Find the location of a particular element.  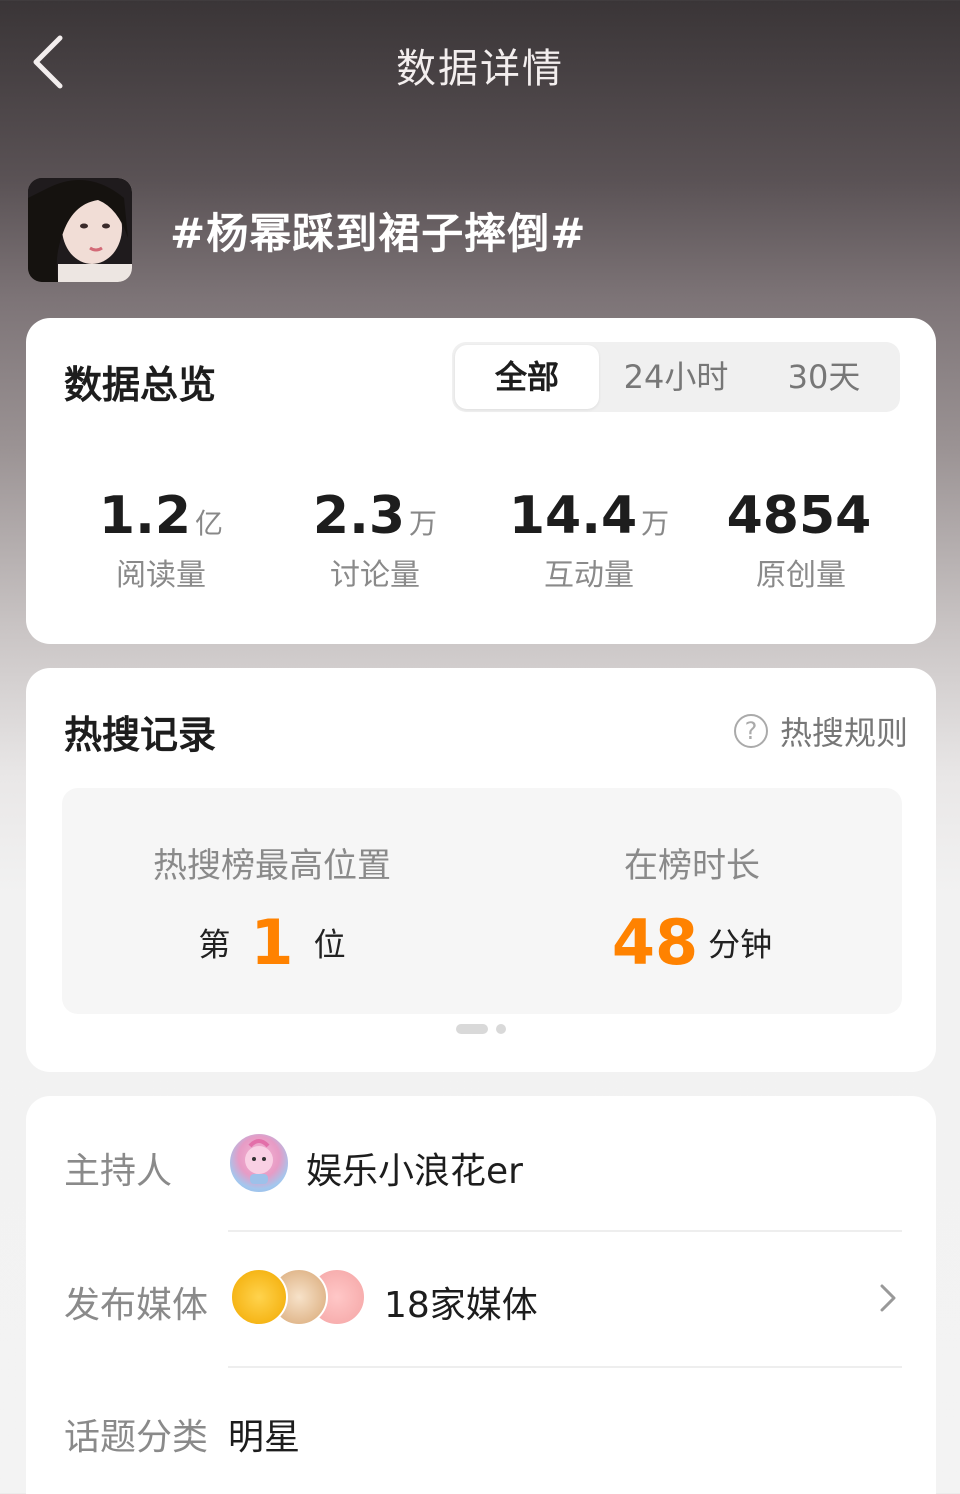

stat-label: 阅读量 is located at coordinates (161, 575).